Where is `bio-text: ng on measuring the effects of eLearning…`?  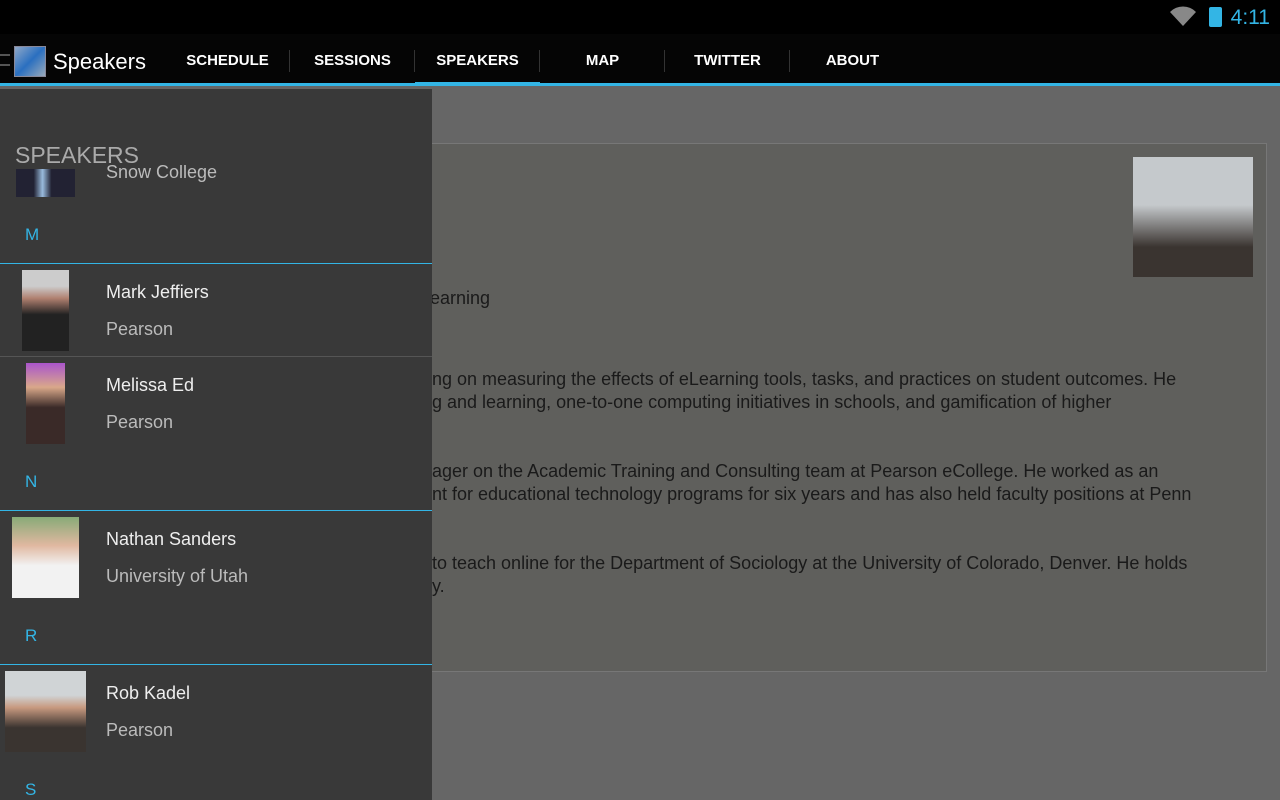
bio-text: ng on measuring the effects of eLearning… is located at coordinates (804, 379).